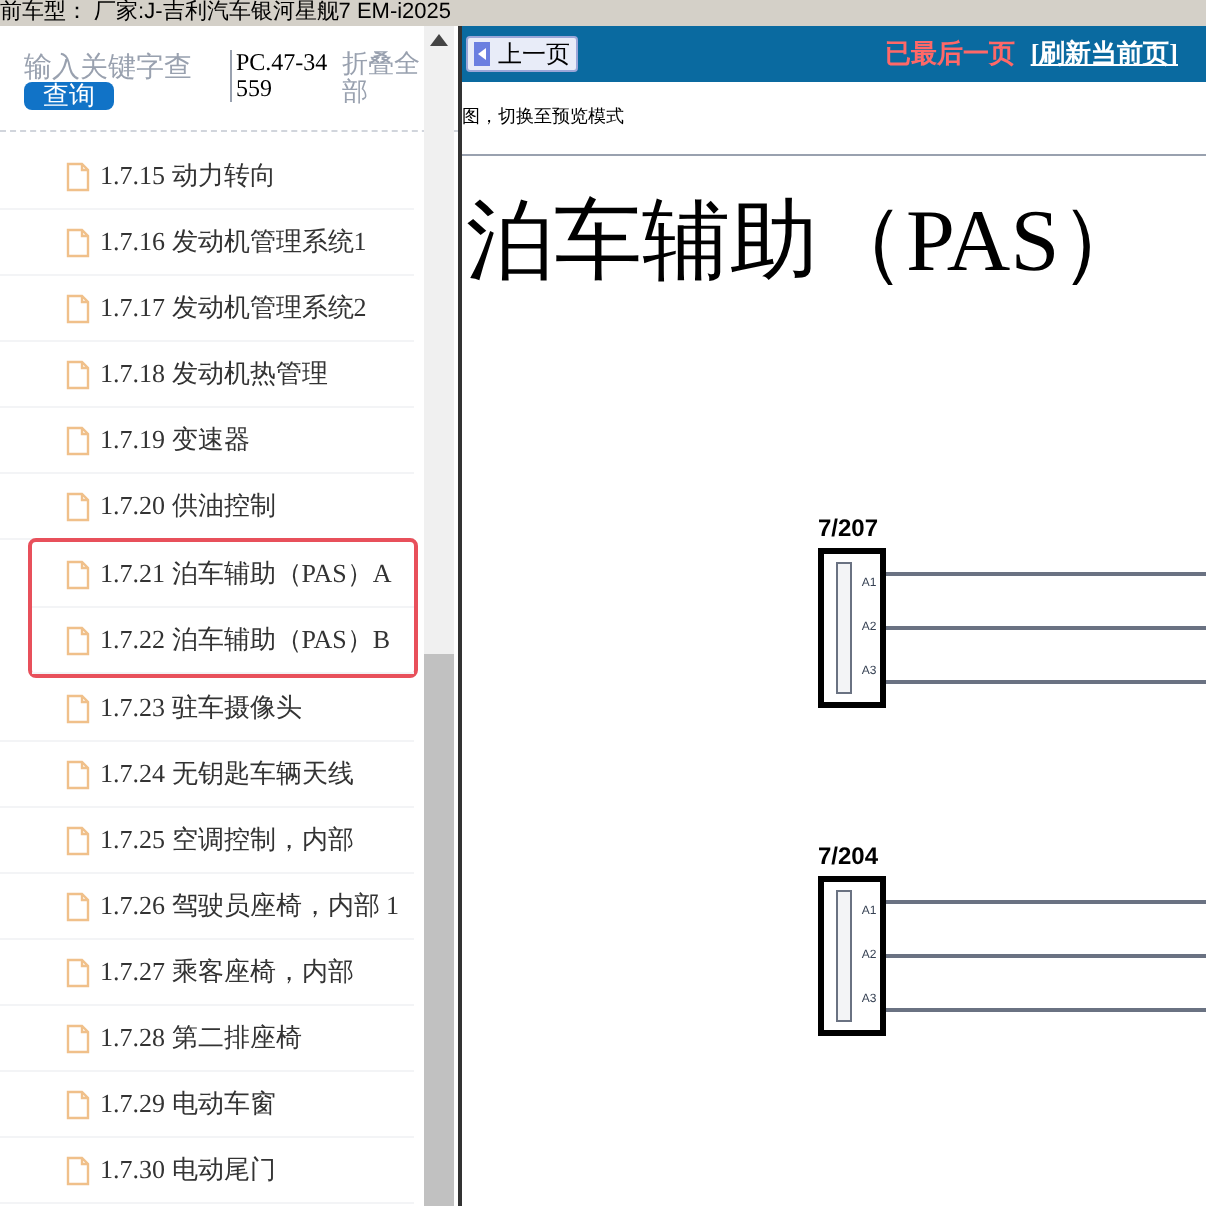 The height and width of the screenshot is (1206, 1206). What do you see at coordinates (207, 709) in the screenshot?
I see `tree-item: 1.7.23 驻车摄像头` at bounding box center [207, 709].